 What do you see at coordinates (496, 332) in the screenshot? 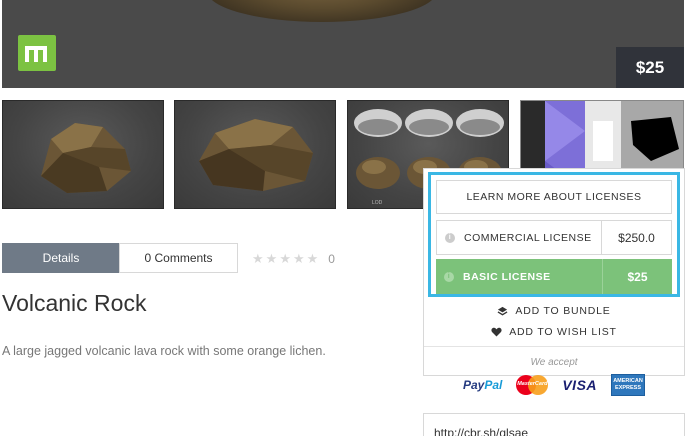
I see `heart-icon` at bounding box center [496, 332].